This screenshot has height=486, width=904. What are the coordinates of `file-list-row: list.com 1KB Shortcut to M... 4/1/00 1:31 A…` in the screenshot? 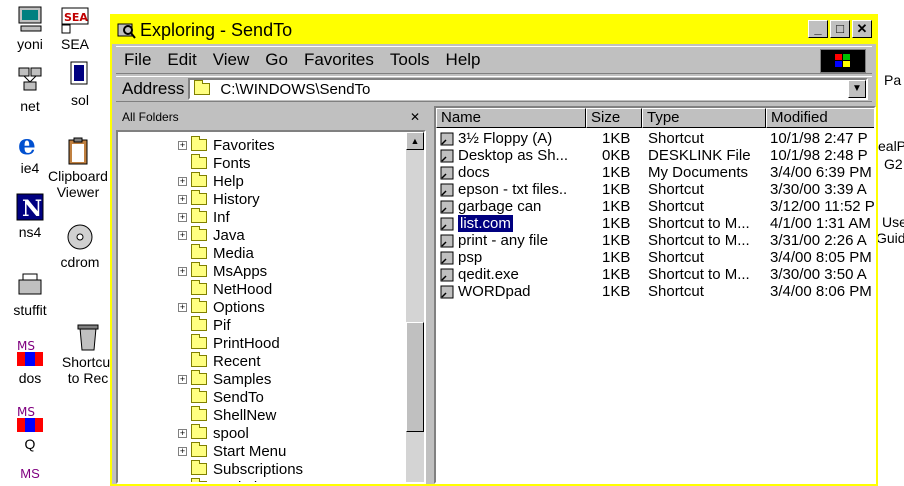 It's located at (655, 223).